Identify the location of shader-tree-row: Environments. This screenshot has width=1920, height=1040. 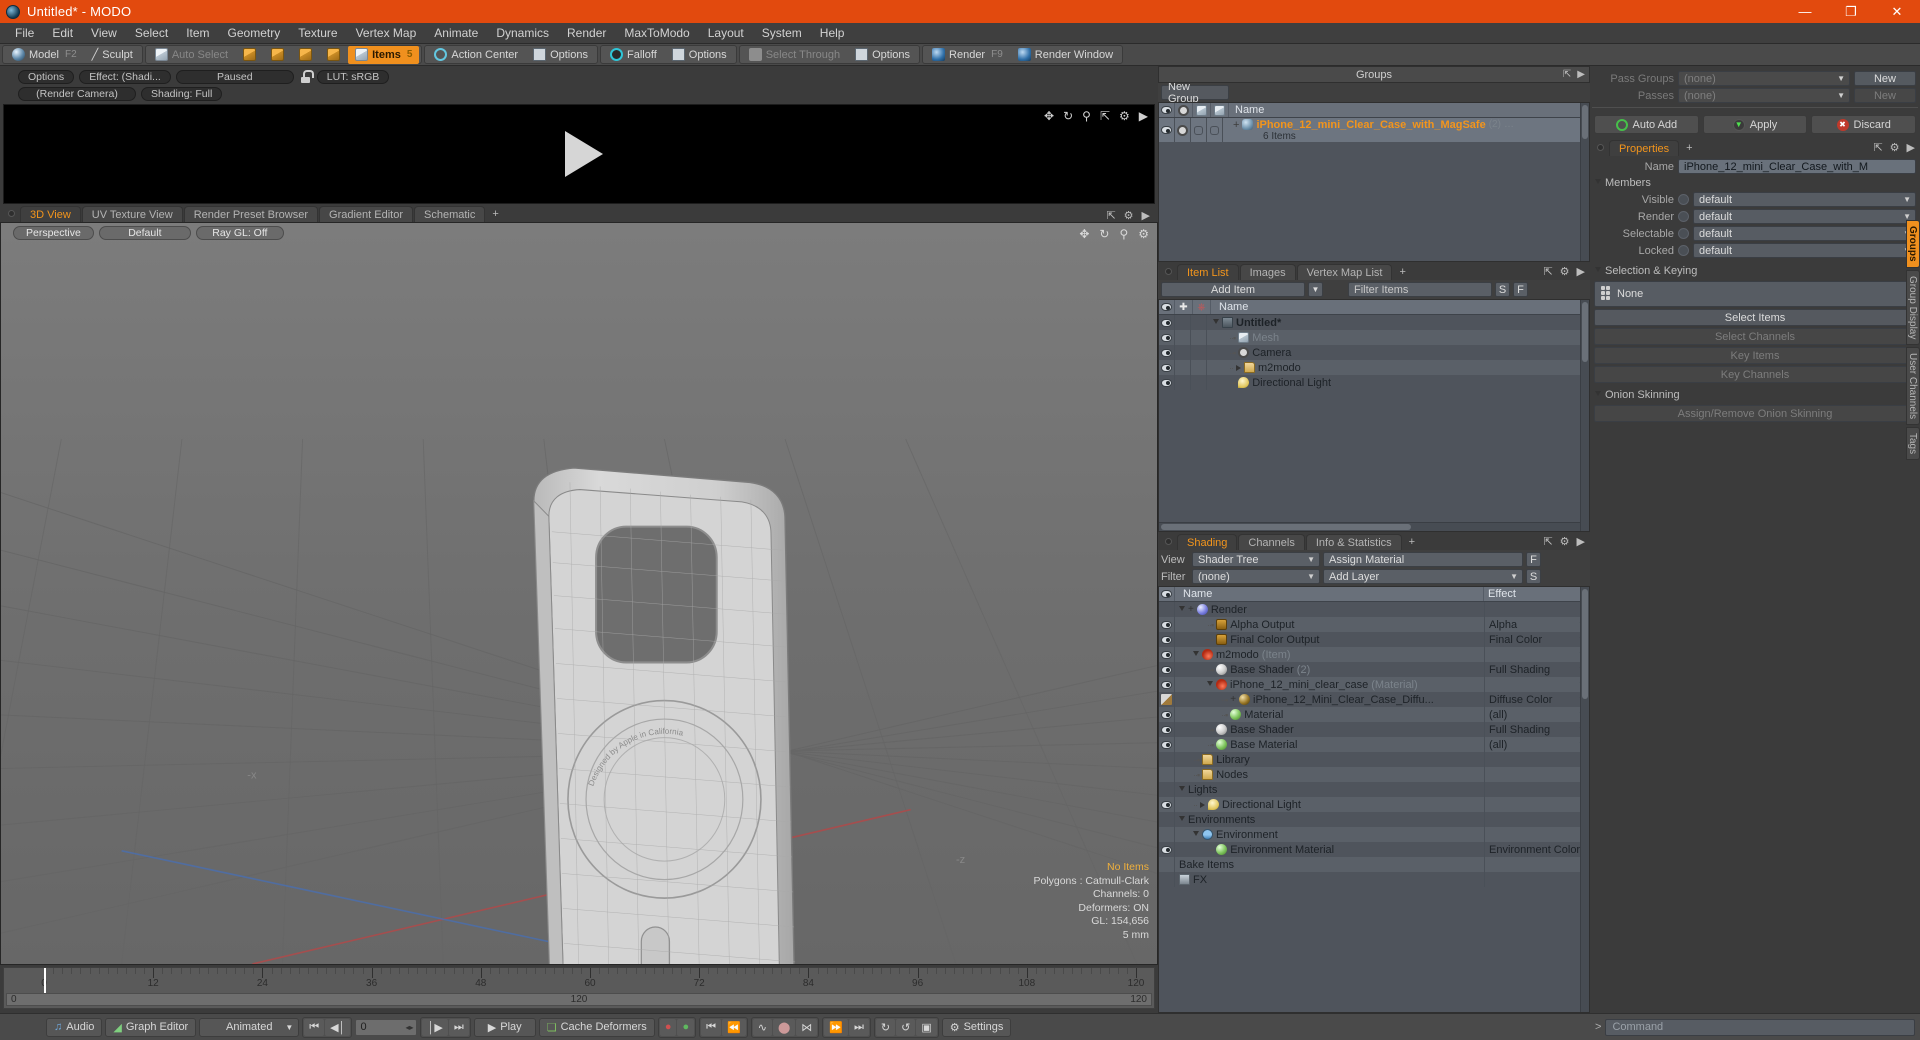
(1374, 819).